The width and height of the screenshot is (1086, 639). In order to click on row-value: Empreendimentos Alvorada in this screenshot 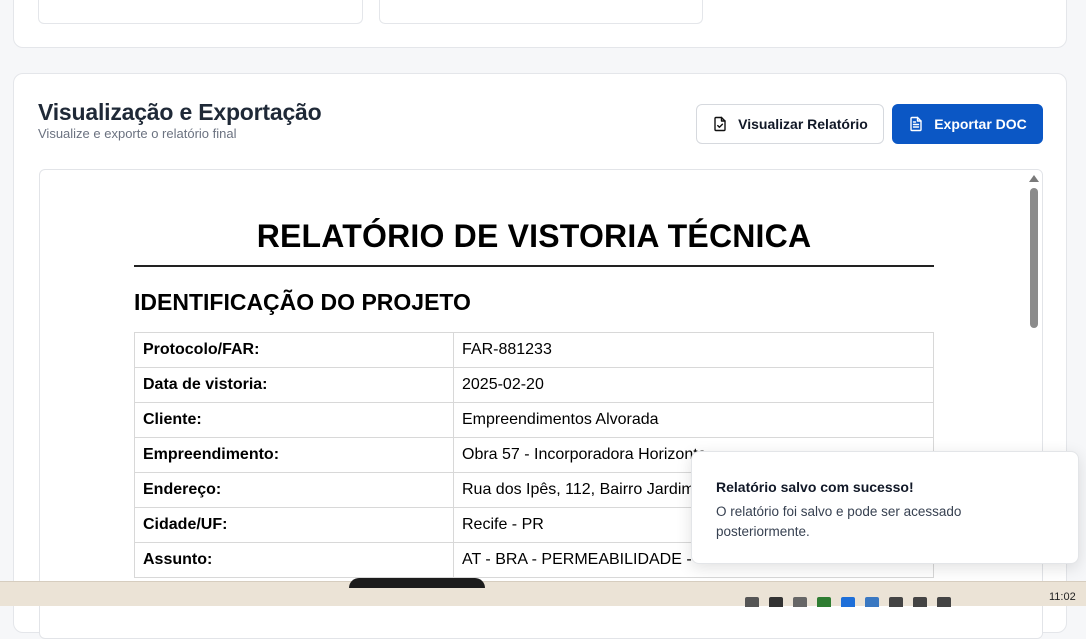, I will do `click(693, 420)`.